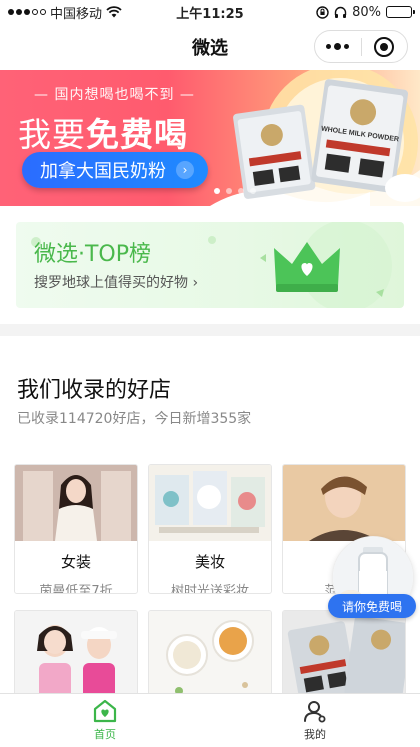 The image size is (420, 747). What do you see at coordinates (134, 419) in the screenshot?
I see `shops-subtitle: 已收录114720好店，今日新增355家` at bounding box center [134, 419].